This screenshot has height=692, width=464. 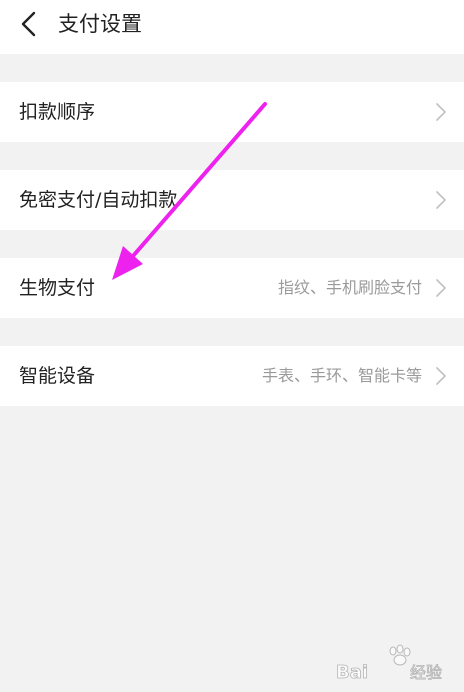 What do you see at coordinates (232, 112) in the screenshot?
I see `settings-row-deduction-order: 扣款顺序` at bounding box center [232, 112].